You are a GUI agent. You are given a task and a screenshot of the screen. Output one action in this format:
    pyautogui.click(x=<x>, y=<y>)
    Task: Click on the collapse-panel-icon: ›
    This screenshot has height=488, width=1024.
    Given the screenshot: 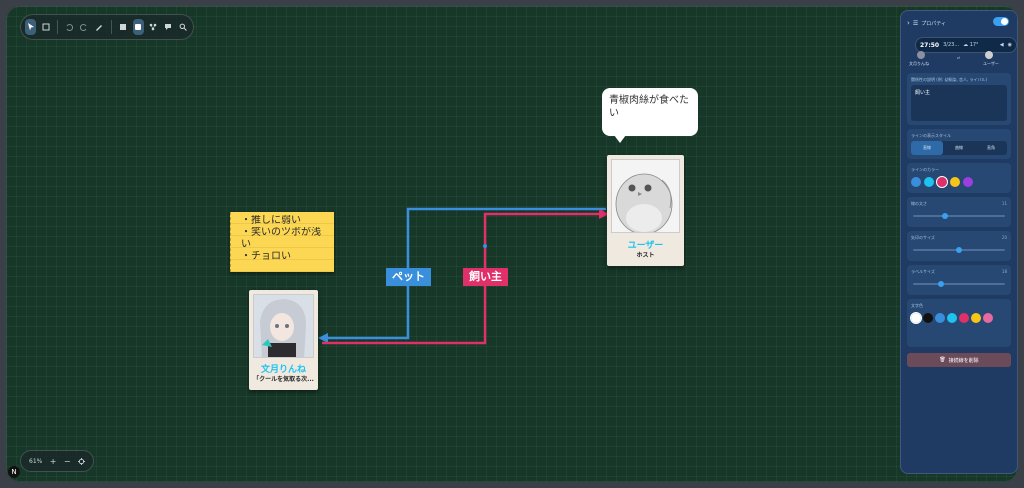 What is the action you would take?
    pyautogui.click(x=908, y=23)
    